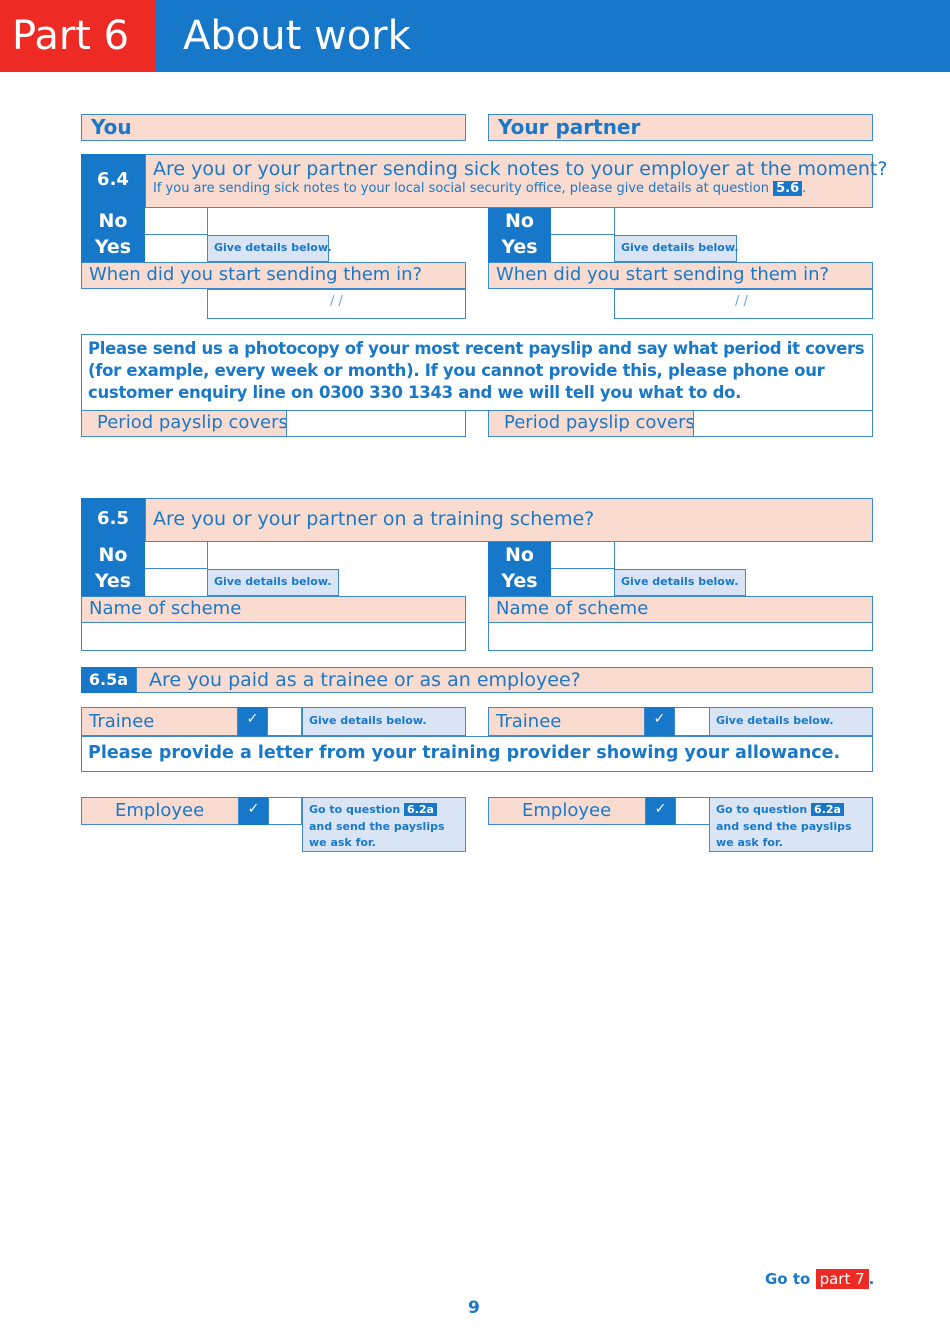  Describe the element at coordinates (284, 721) in the screenshot. I see `trainee-checkbox-you` at that location.